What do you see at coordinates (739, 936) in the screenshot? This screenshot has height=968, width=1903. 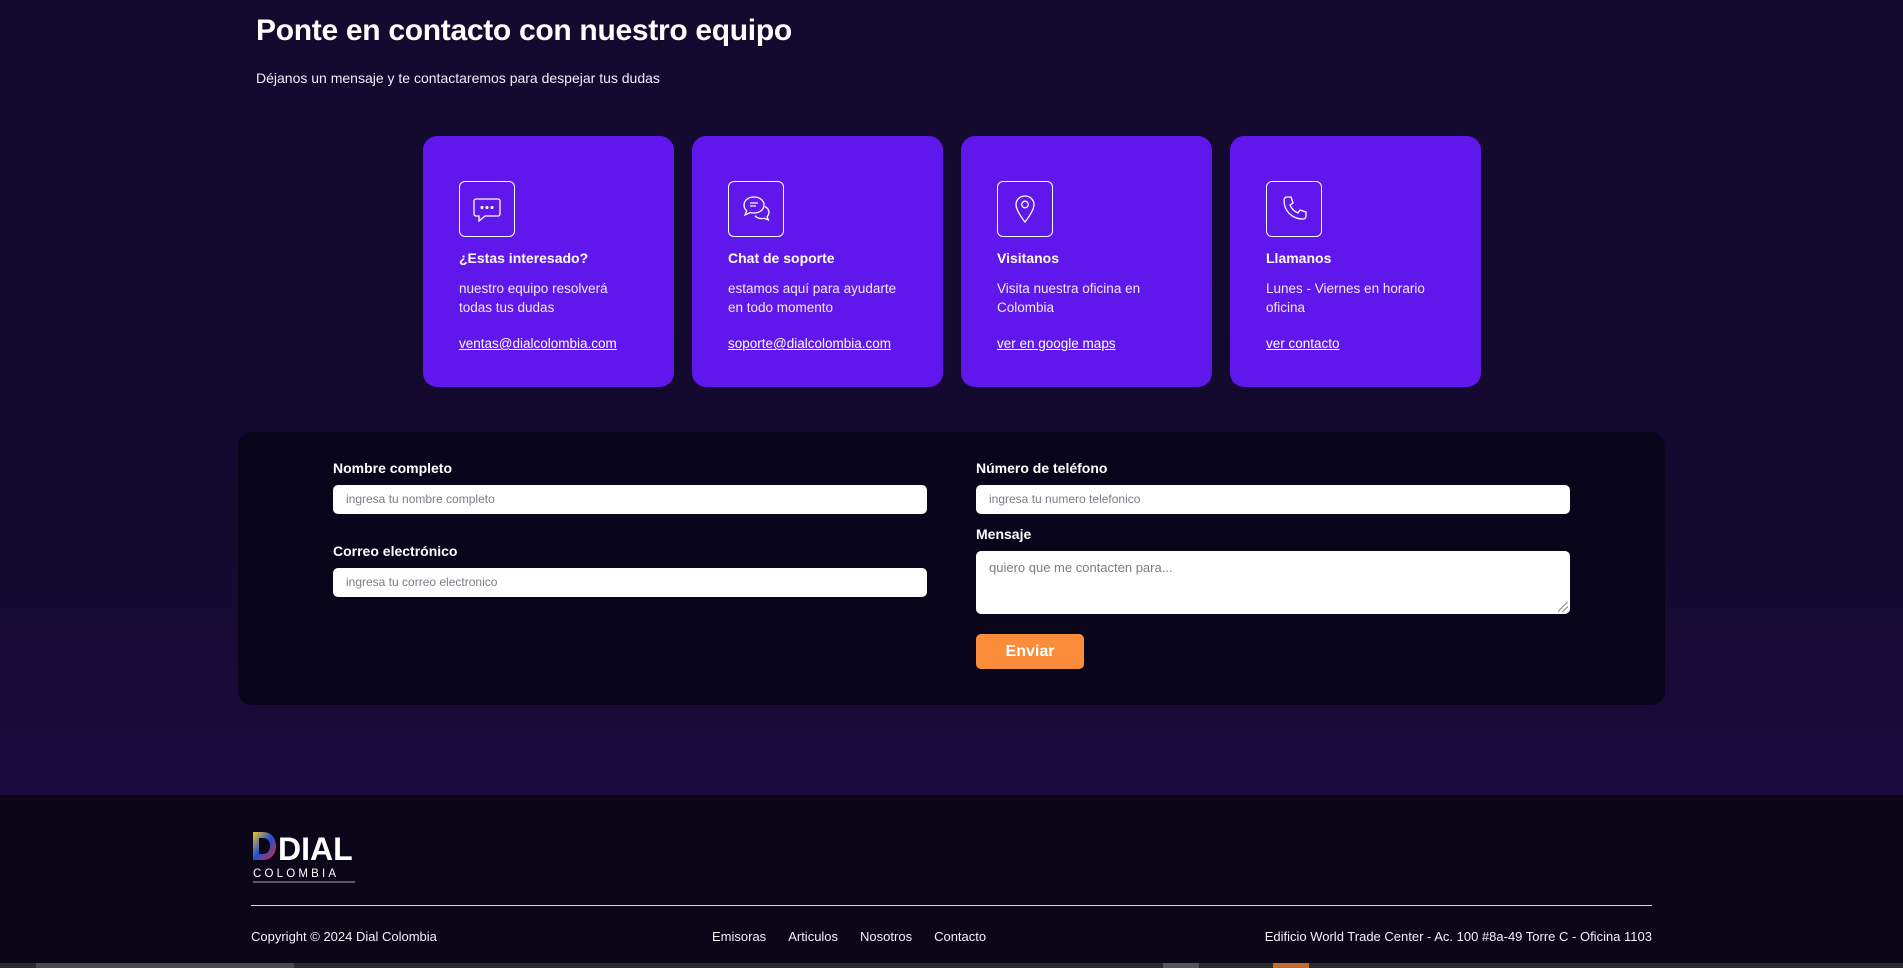 I see `footer-link-emisoras: Emisoras` at bounding box center [739, 936].